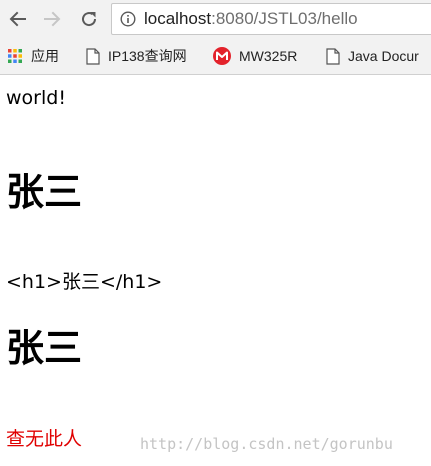 The image size is (431, 466). Describe the element at coordinates (45, 56) in the screenshot. I see `bookmark-apps-label: 应用` at that location.